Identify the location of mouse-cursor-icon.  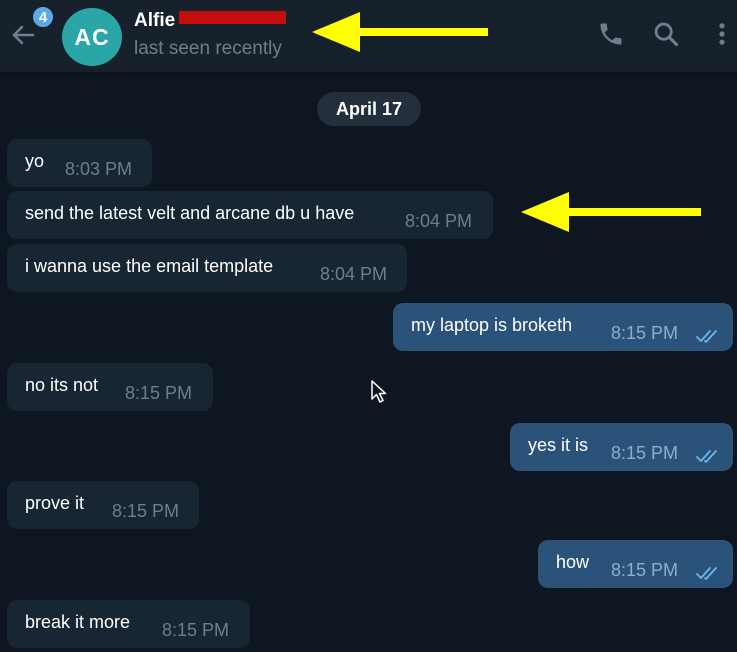
(379, 391).